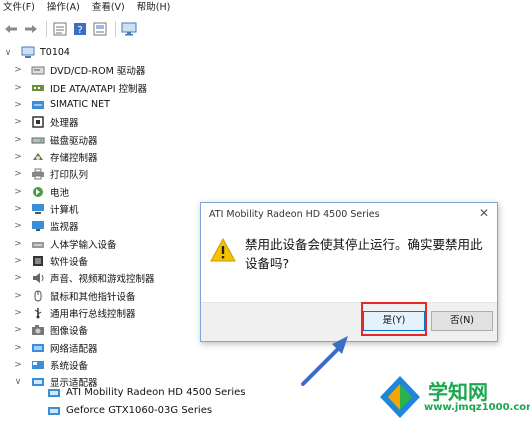 The image size is (530, 425). I want to click on tree-item-sound: > 声音、视频和游戏控制器, so click(83, 277).